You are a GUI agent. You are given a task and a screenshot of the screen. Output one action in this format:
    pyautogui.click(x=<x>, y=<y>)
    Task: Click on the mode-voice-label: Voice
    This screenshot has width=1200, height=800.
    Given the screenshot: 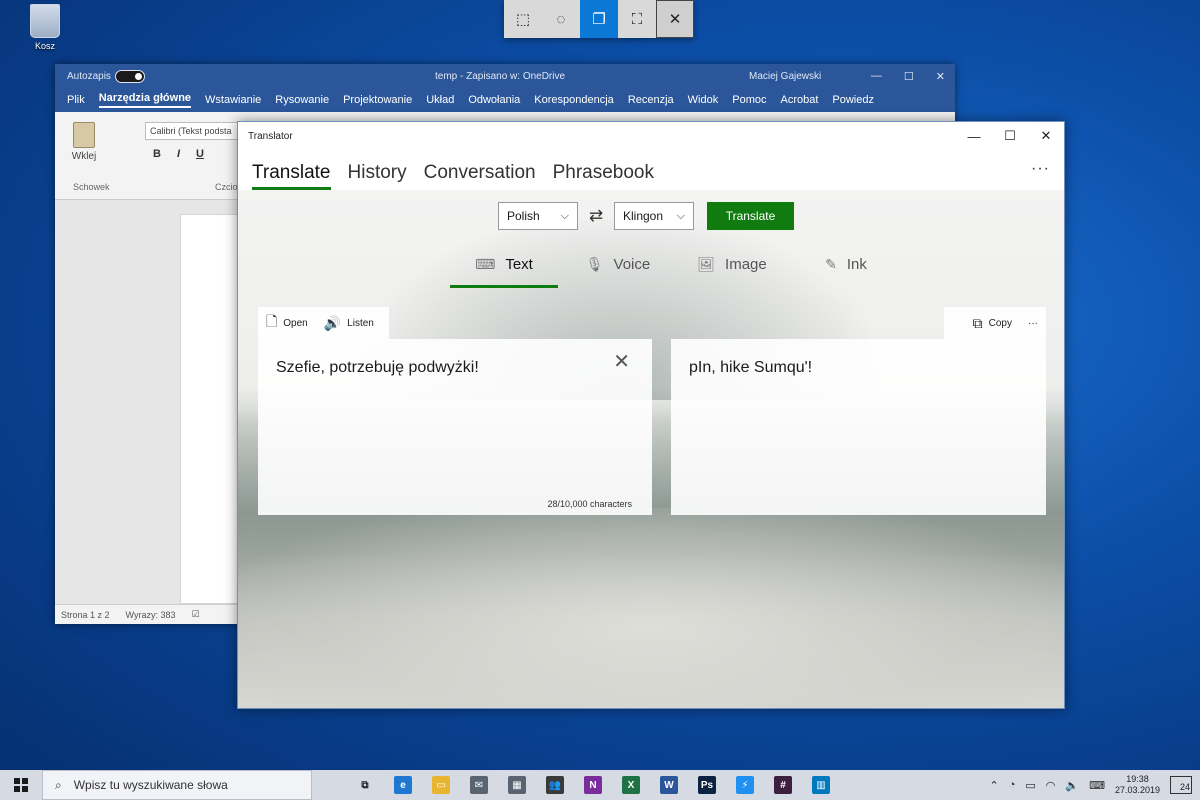 What is the action you would take?
    pyautogui.click(x=632, y=264)
    